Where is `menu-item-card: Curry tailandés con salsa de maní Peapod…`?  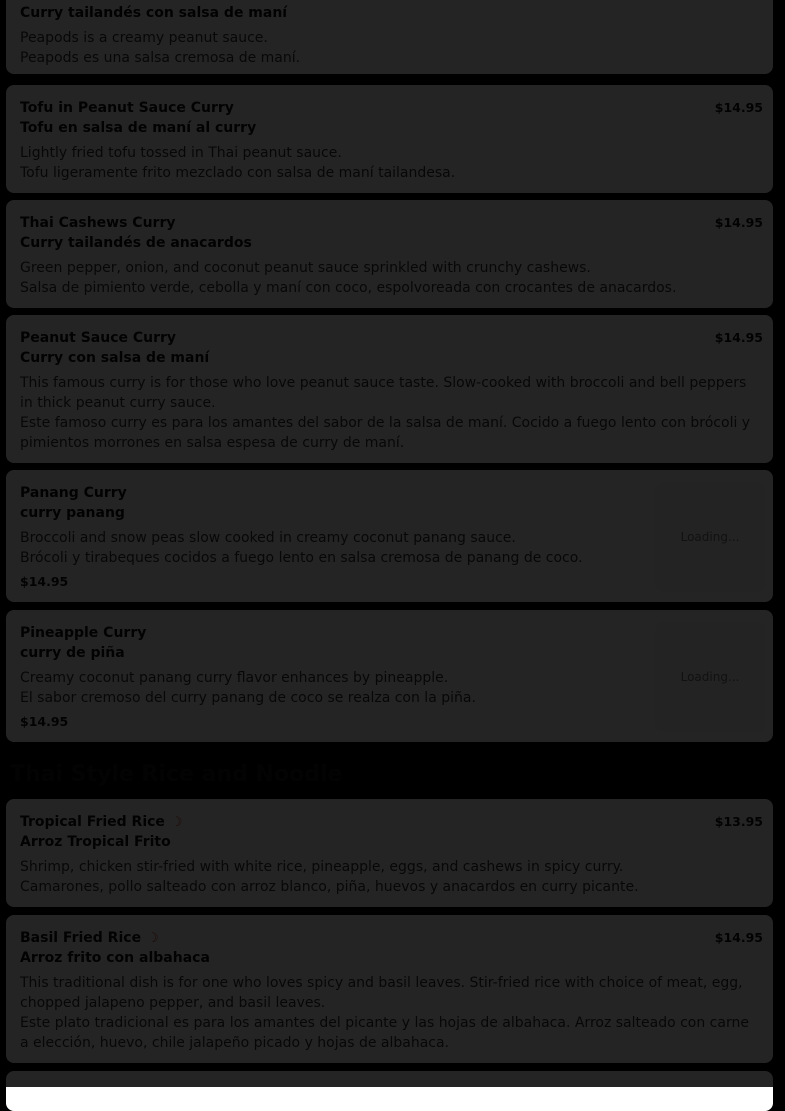 menu-item-card: Curry tailandés con salsa de maní Peapod… is located at coordinates (389, 37).